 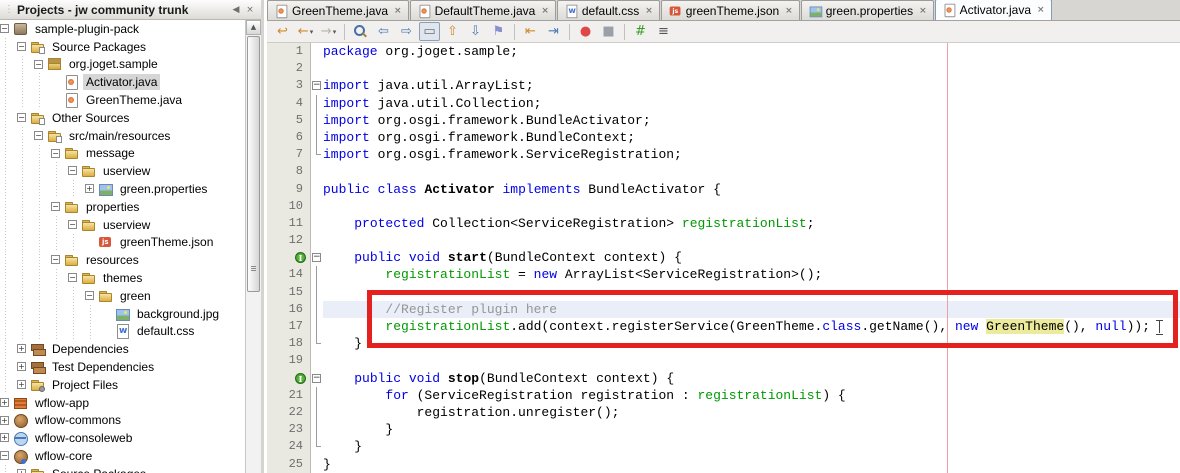 What do you see at coordinates (122, 468) in the screenshot?
I see `tree-item-source-packages: + Source Packages` at bounding box center [122, 468].